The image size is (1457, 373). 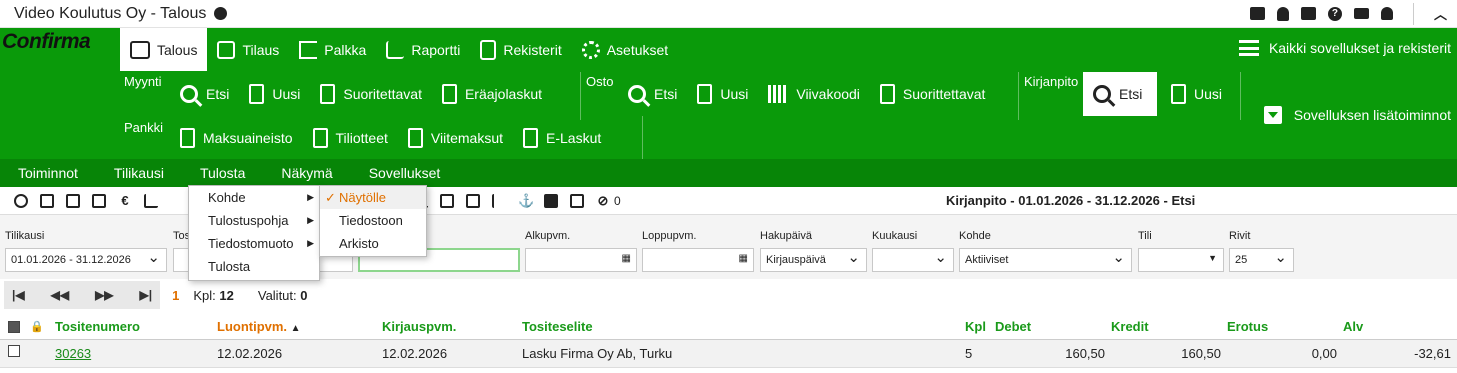 I want to click on rivit-select: 25, so click(x=1261, y=260).